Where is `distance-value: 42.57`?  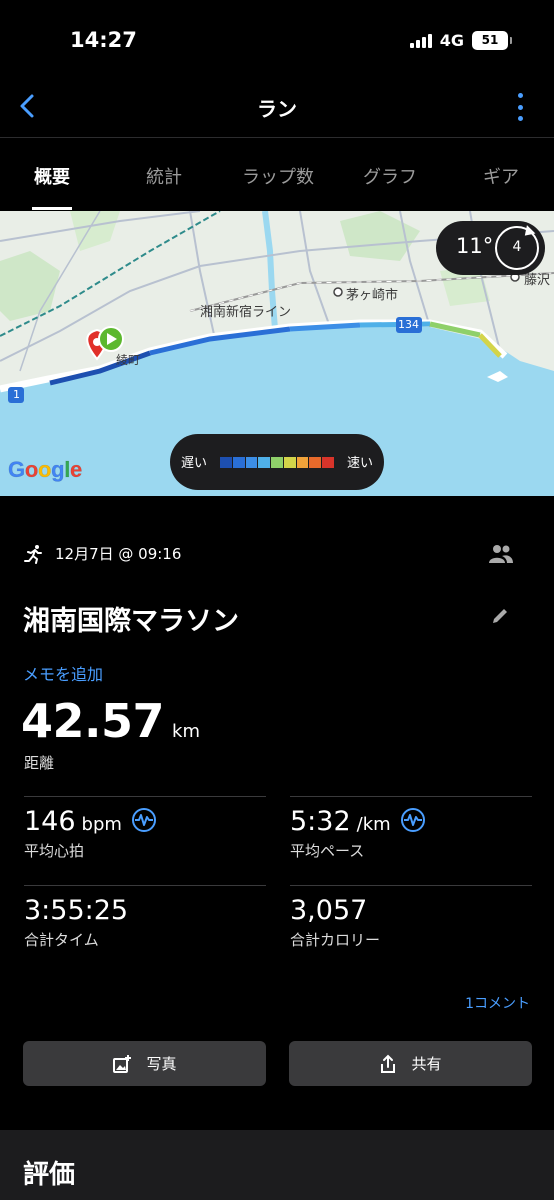
distance-value: 42.57 is located at coordinates (93, 721).